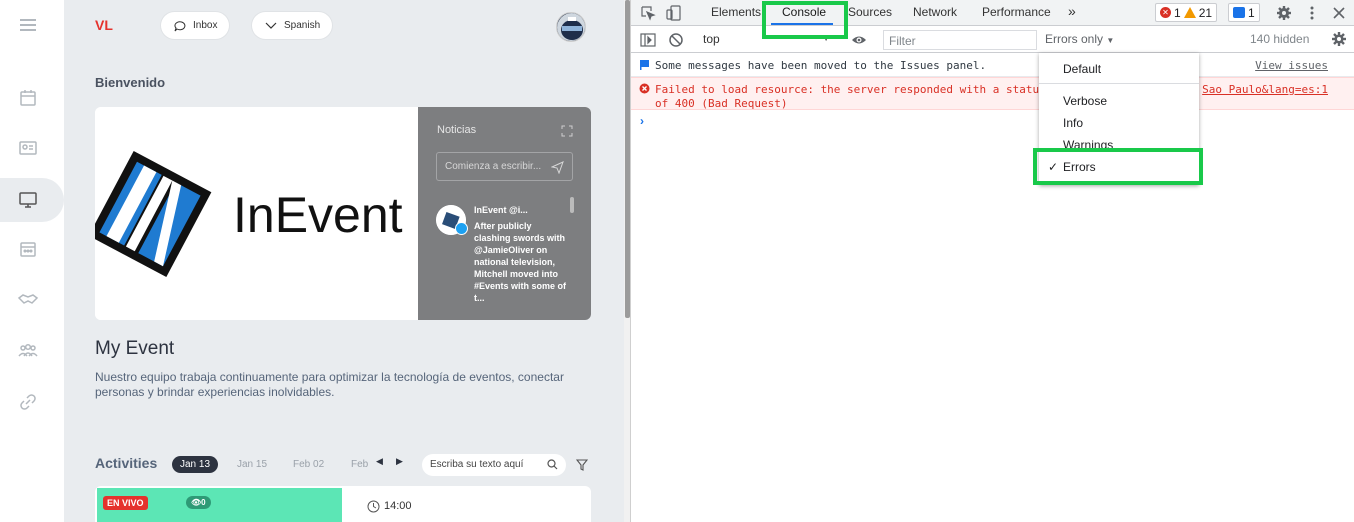 The height and width of the screenshot is (522, 1354). I want to click on chevron-down-icon, so click(271, 25).